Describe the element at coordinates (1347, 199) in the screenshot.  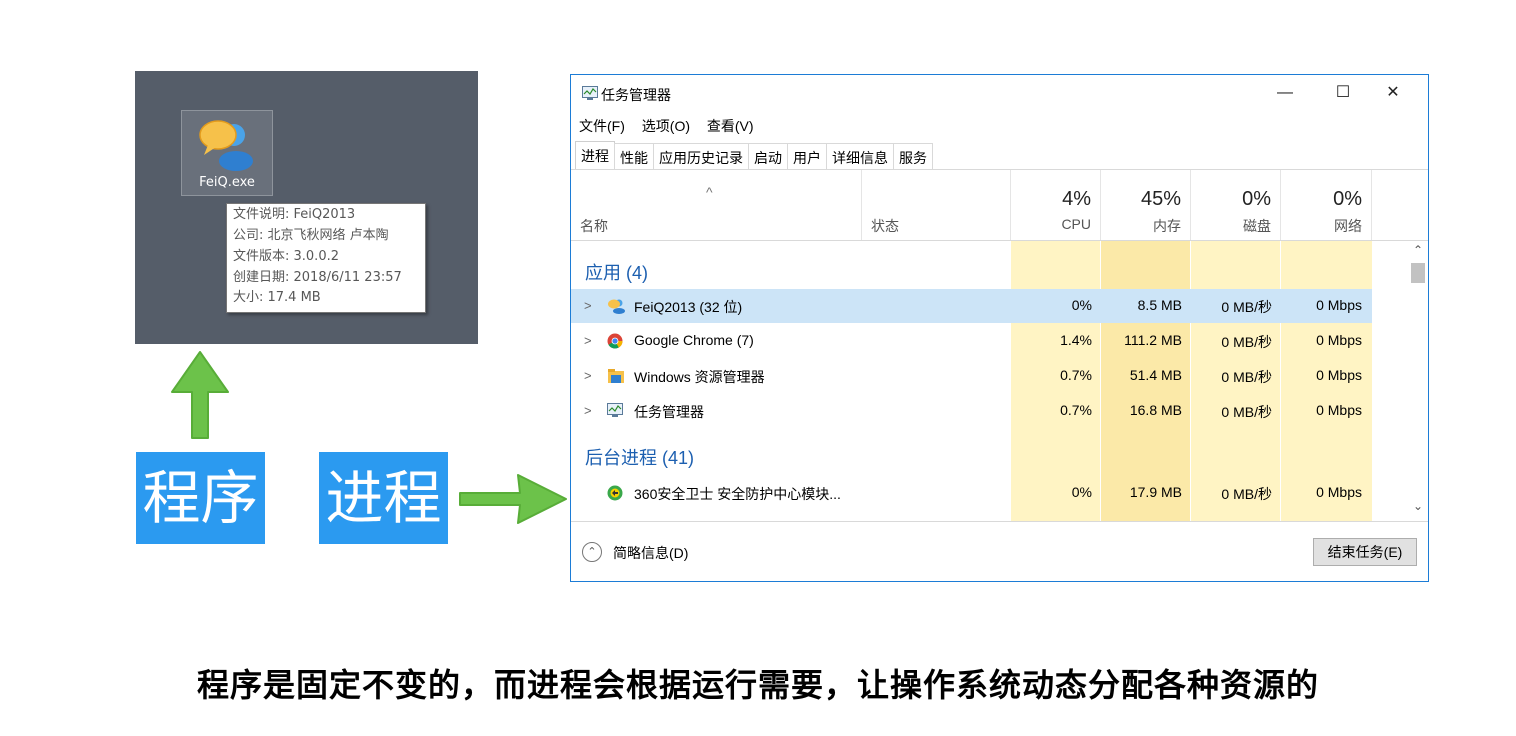
I see `network-total: 0%` at that location.